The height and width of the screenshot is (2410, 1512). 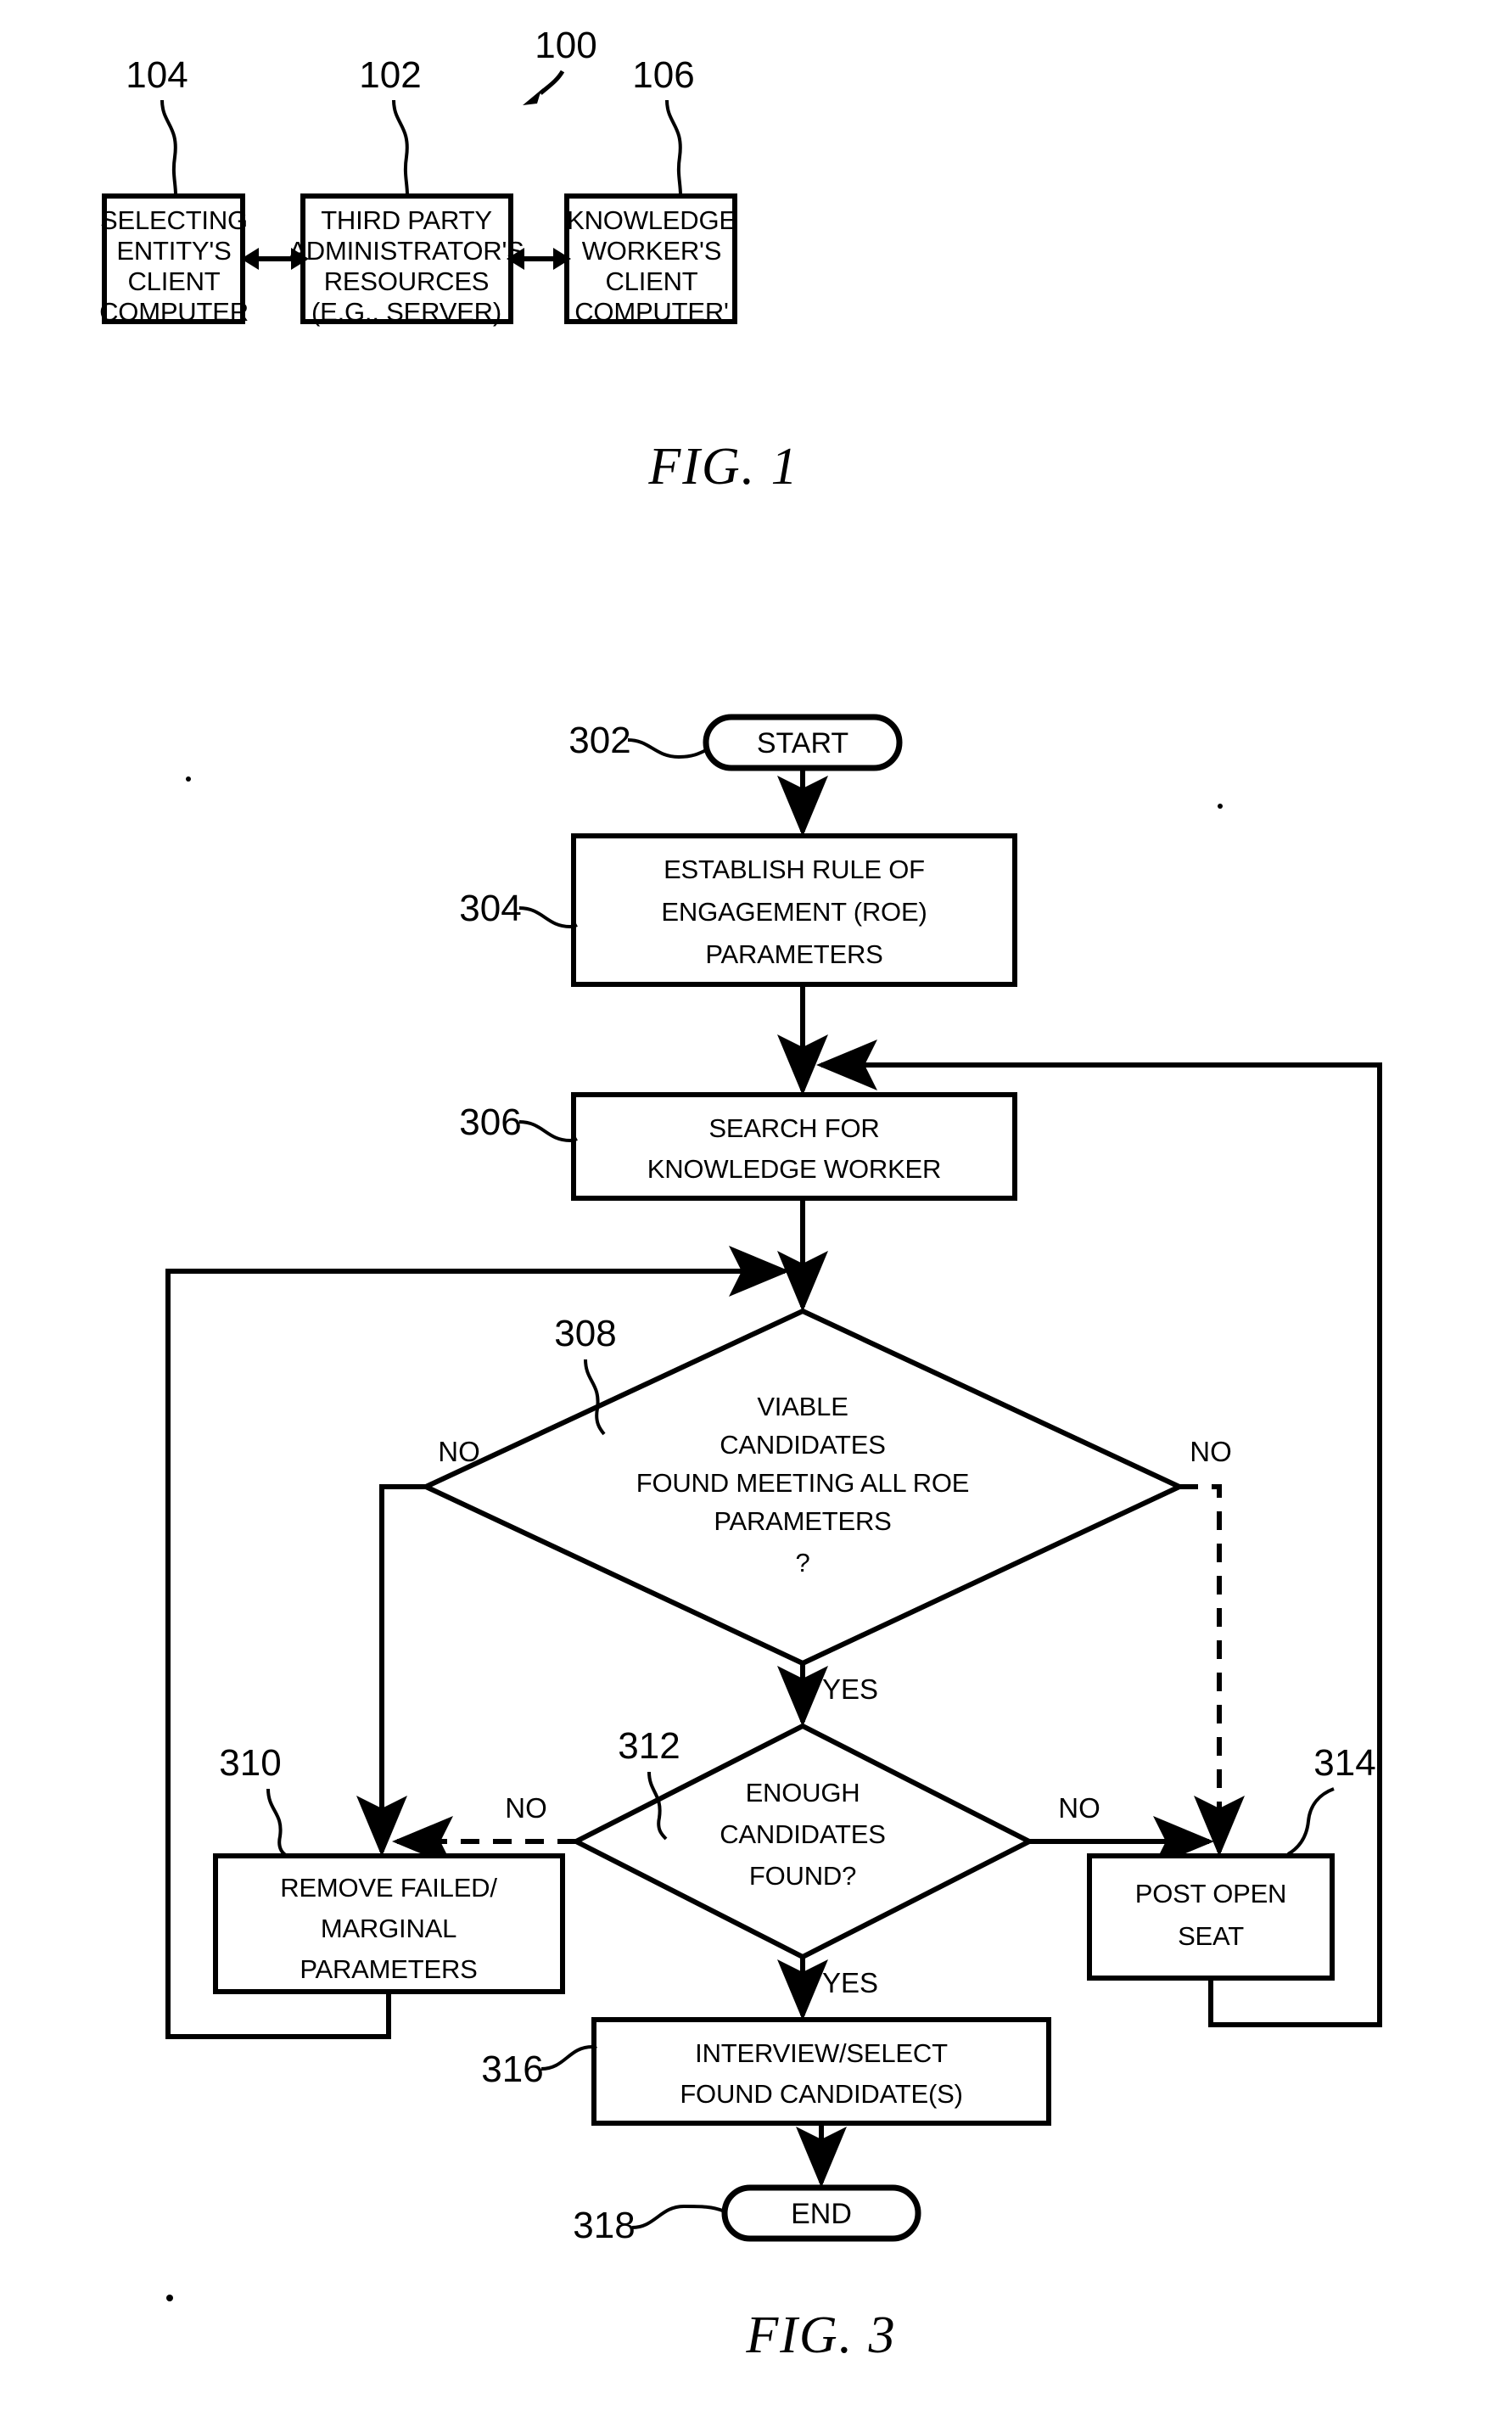 What do you see at coordinates (803, 1793) in the screenshot?
I see `fig3-node-312-line-1: ENOUGH` at bounding box center [803, 1793].